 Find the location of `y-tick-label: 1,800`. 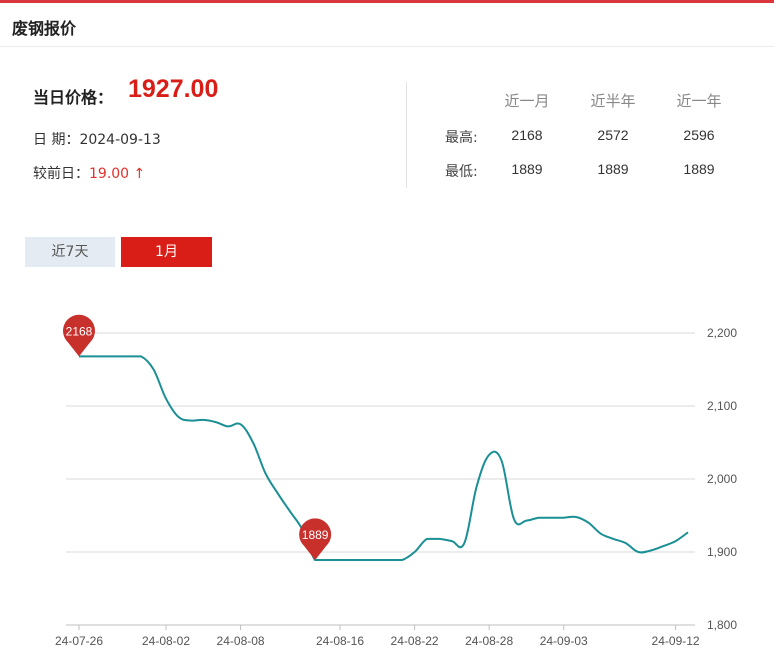

y-tick-label: 1,800 is located at coordinates (722, 625).